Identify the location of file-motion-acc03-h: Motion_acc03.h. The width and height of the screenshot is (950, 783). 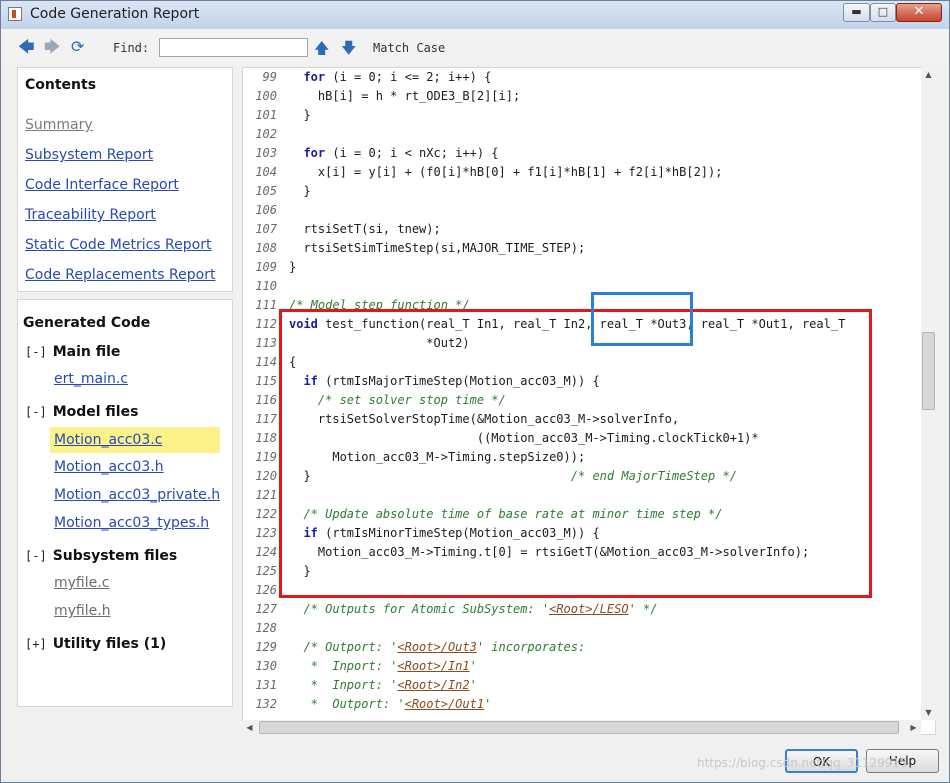
(109, 467).